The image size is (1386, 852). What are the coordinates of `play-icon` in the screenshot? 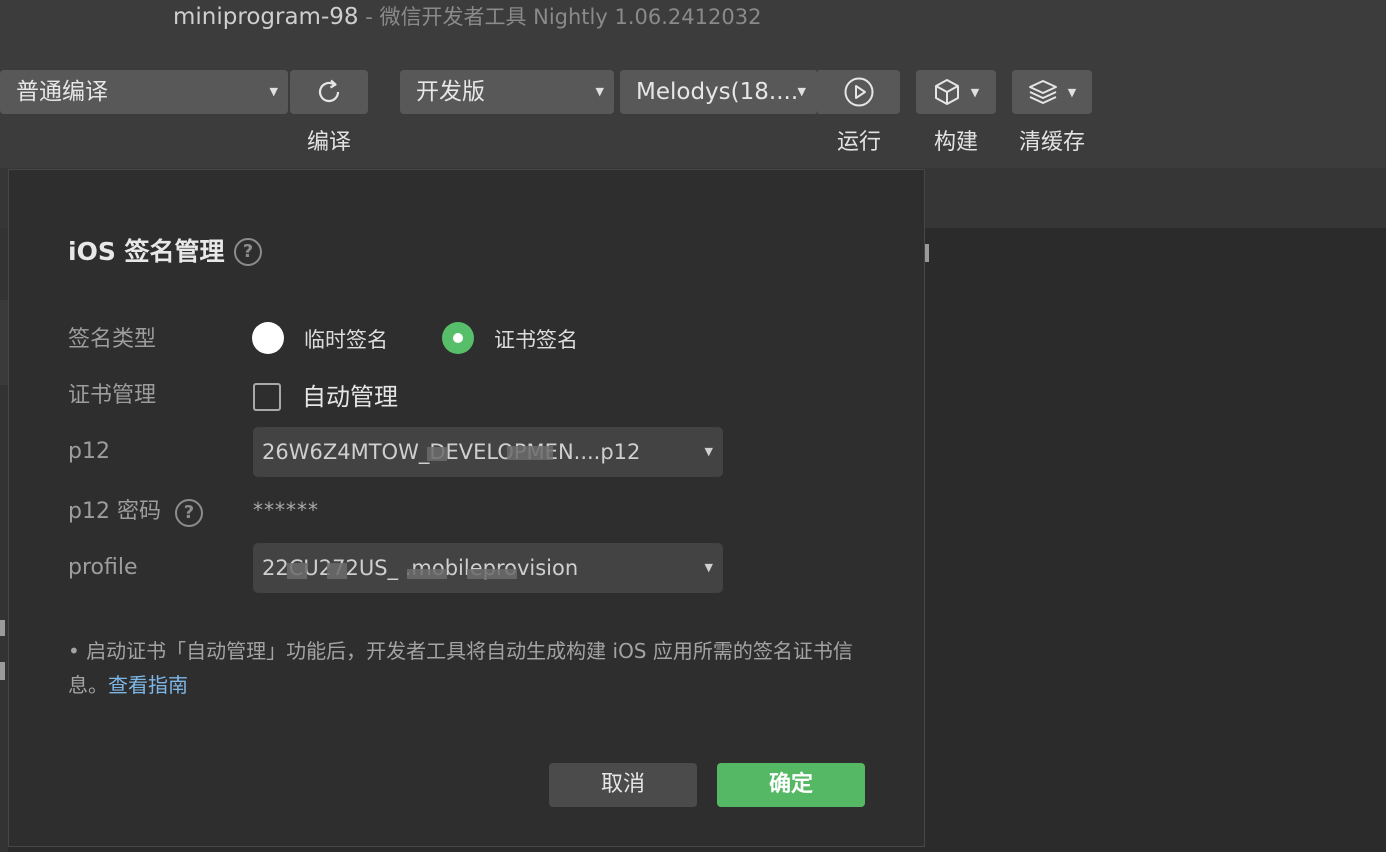 It's located at (859, 92).